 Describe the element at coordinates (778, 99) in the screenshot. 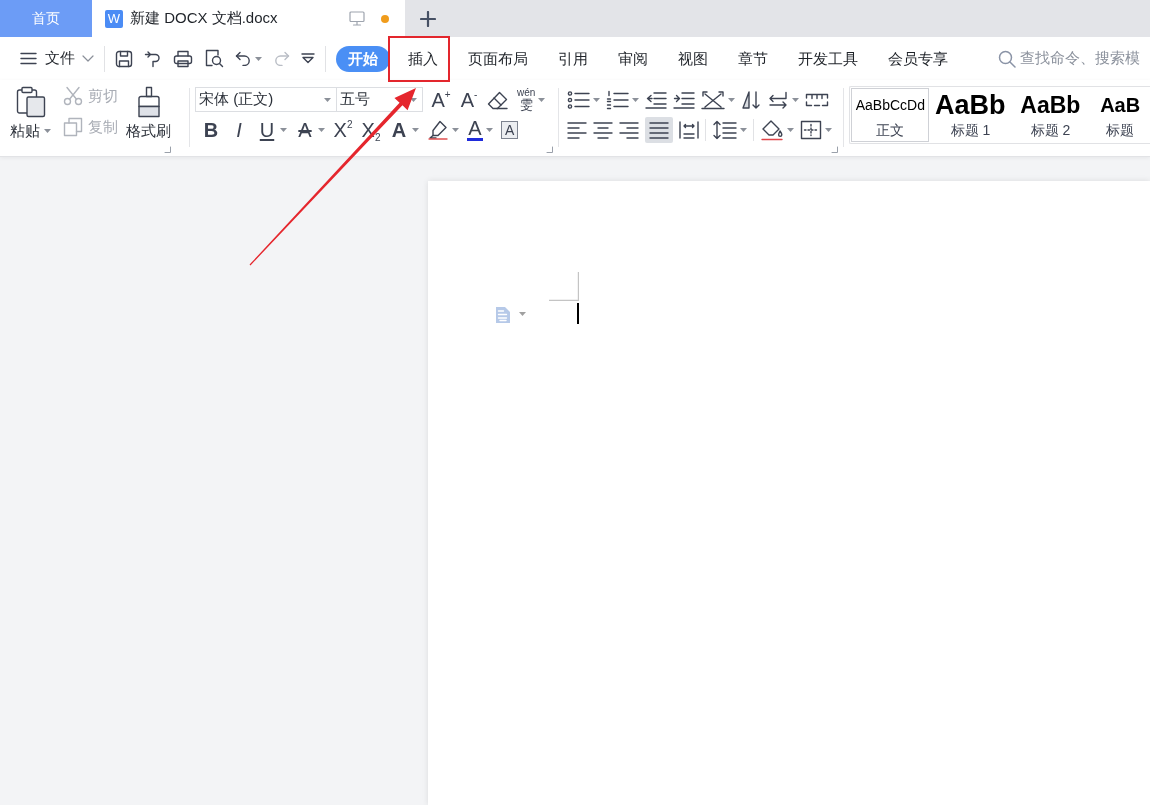

I see `return-arrows-icon` at that location.